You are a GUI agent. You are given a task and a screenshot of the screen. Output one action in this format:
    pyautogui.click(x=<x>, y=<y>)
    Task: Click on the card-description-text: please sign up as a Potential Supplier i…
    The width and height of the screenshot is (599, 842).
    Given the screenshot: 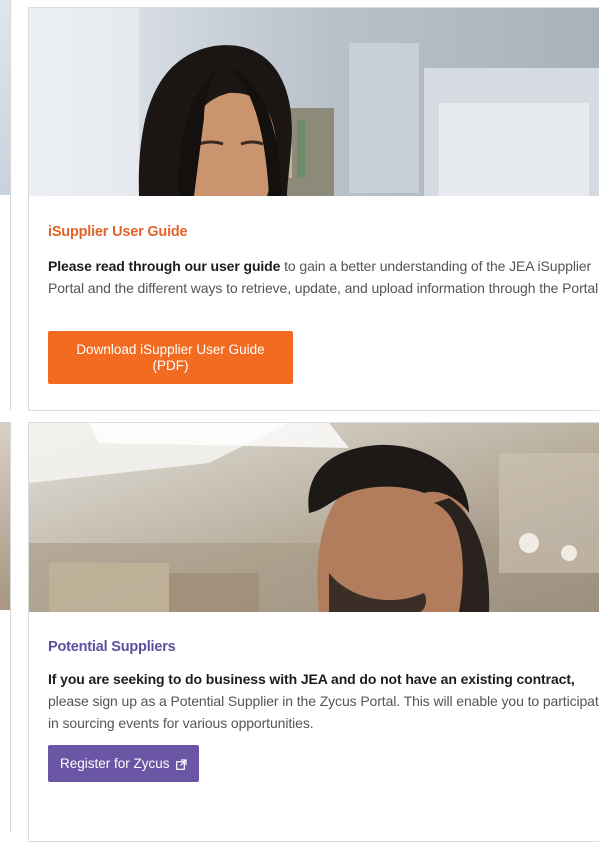 What is the action you would take?
    pyautogui.click(x=323, y=712)
    